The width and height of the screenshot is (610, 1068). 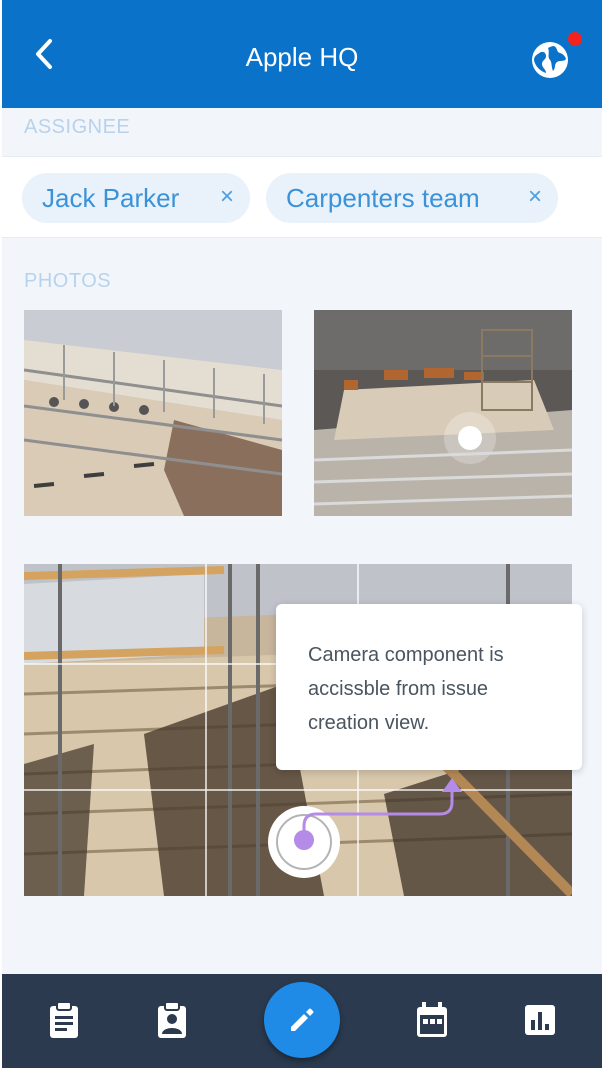 I want to click on globe-button, so click(x=550, y=60).